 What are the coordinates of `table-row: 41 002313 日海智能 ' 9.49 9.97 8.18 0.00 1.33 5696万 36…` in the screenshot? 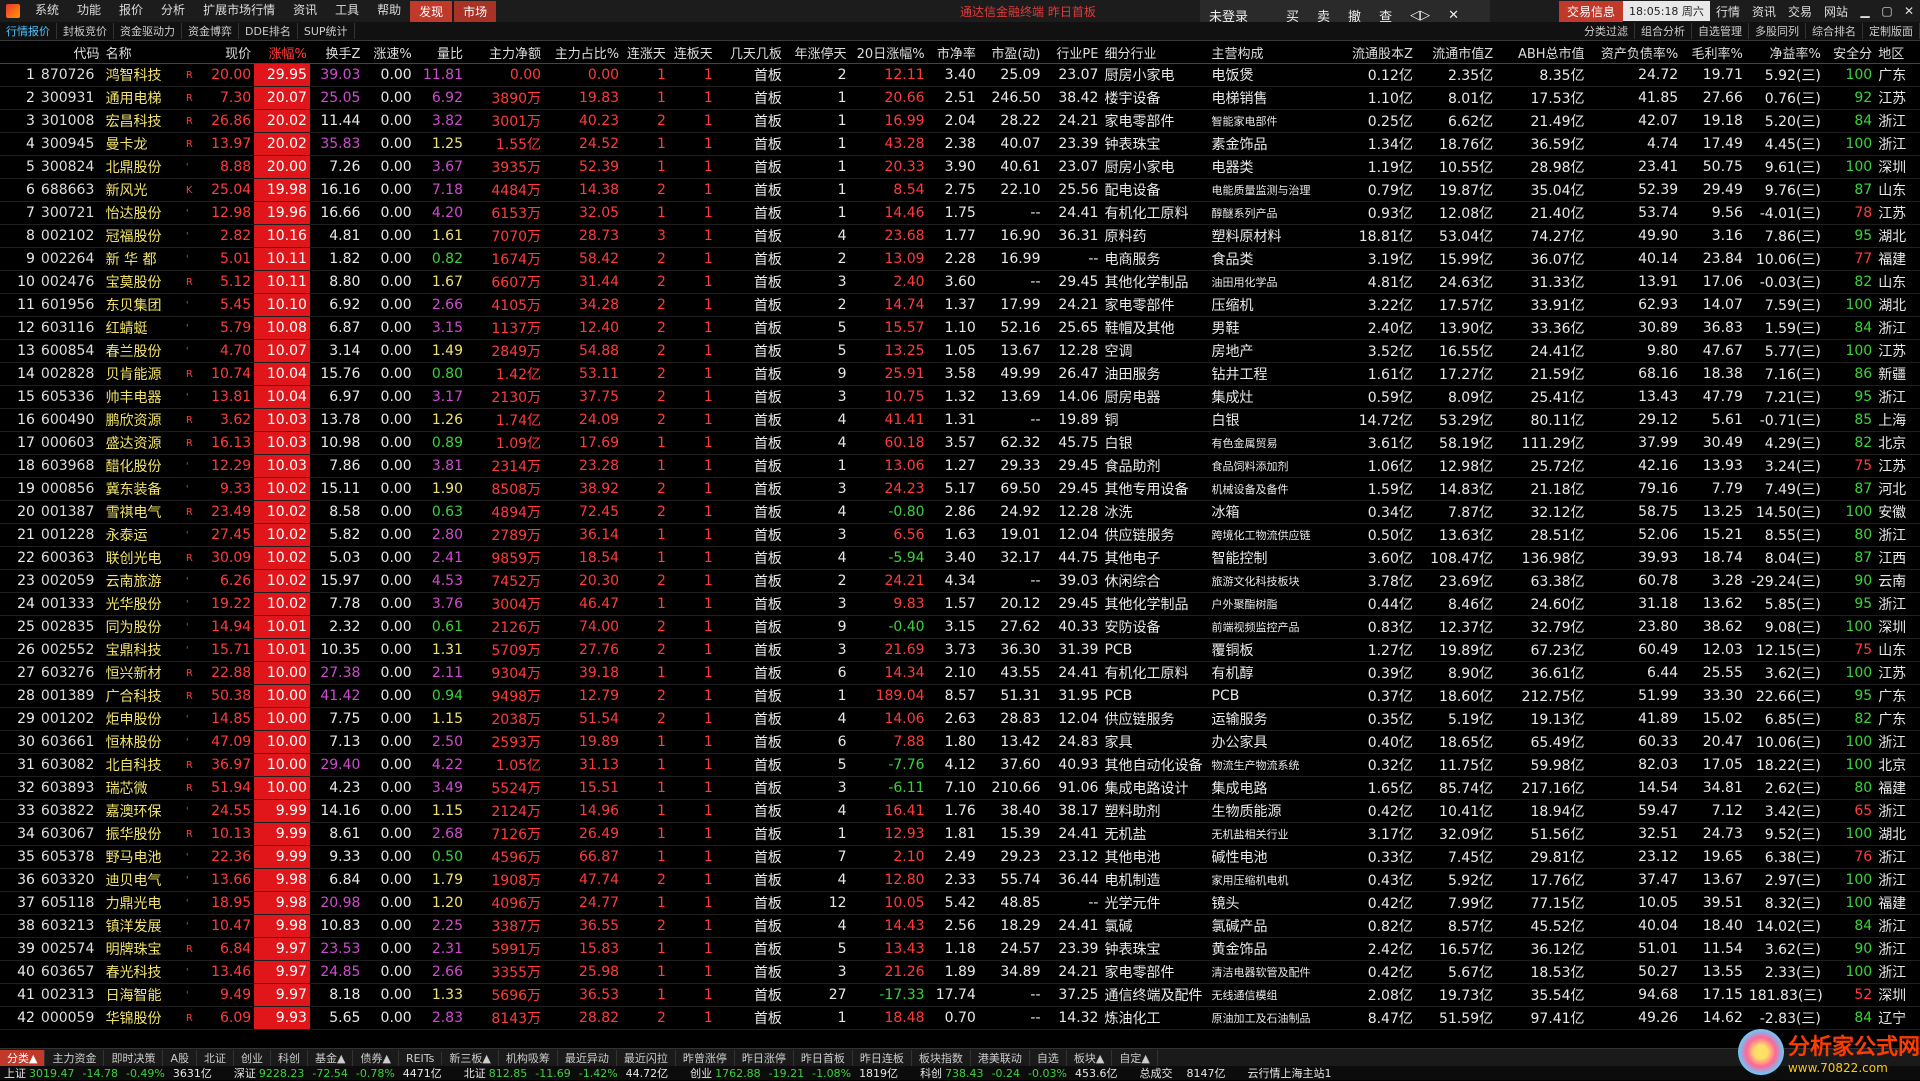 It's located at (960, 995).